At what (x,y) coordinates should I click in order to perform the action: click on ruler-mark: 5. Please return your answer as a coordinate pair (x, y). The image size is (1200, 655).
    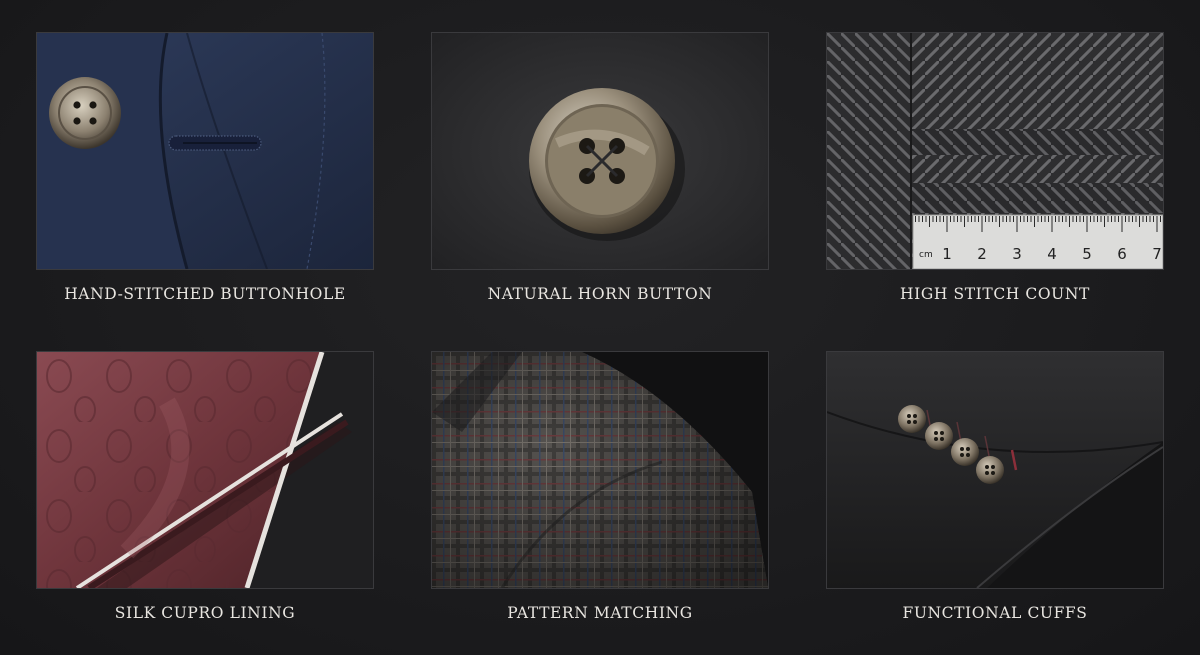
    Looking at the image, I should click on (1087, 254).